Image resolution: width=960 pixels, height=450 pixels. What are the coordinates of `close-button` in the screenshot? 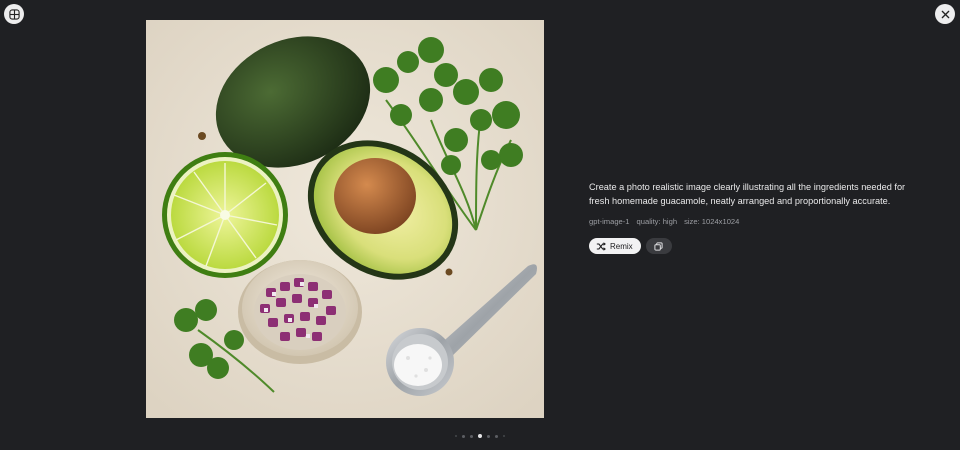 It's located at (945, 14).